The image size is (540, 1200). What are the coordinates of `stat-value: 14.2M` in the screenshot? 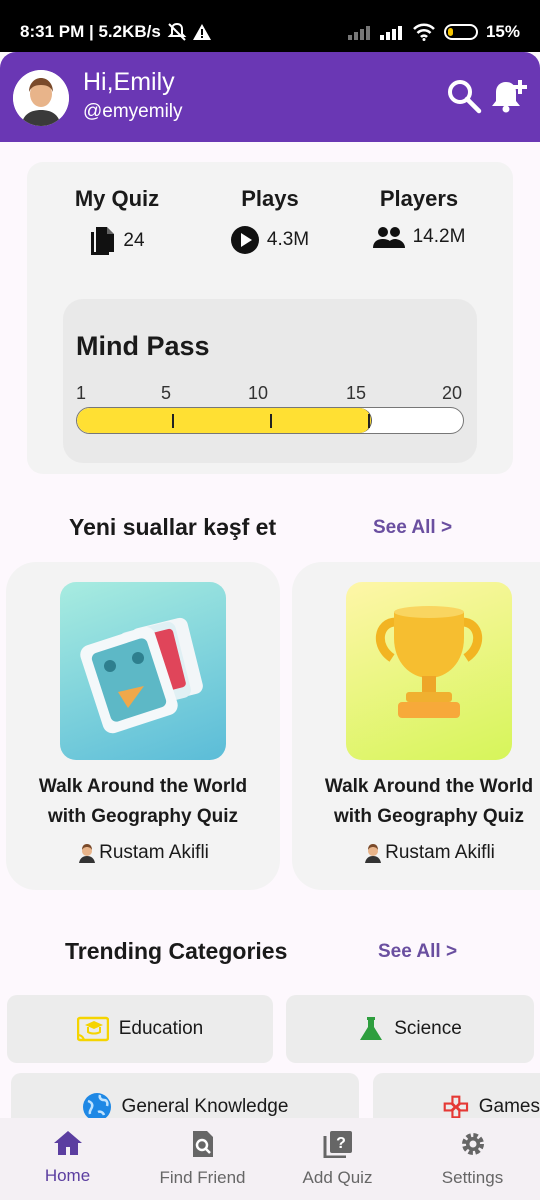 It's located at (439, 236).